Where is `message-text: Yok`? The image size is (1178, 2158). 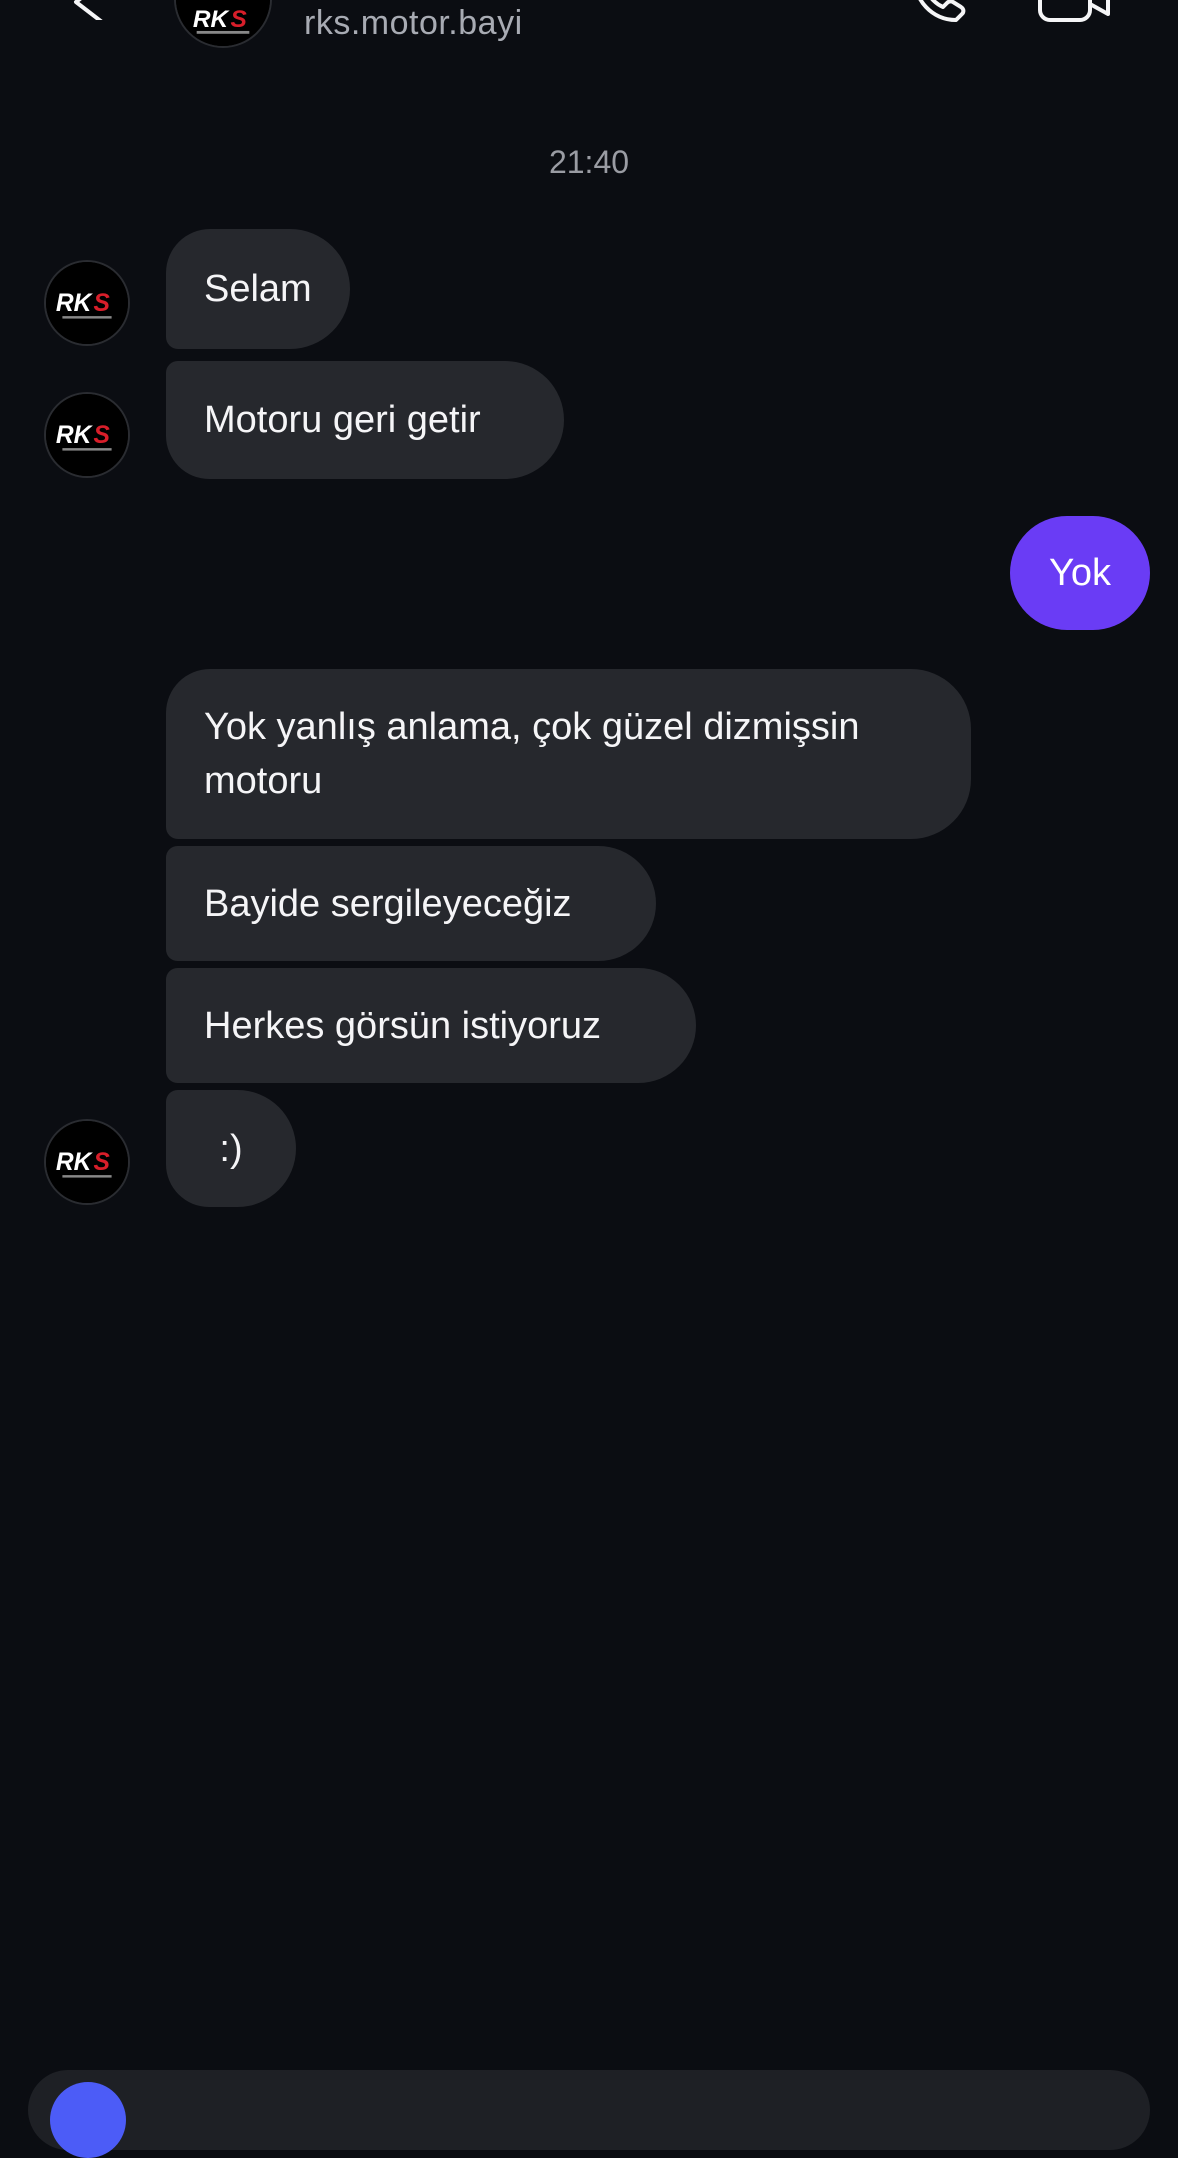
message-text: Yok is located at coordinates (1080, 572).